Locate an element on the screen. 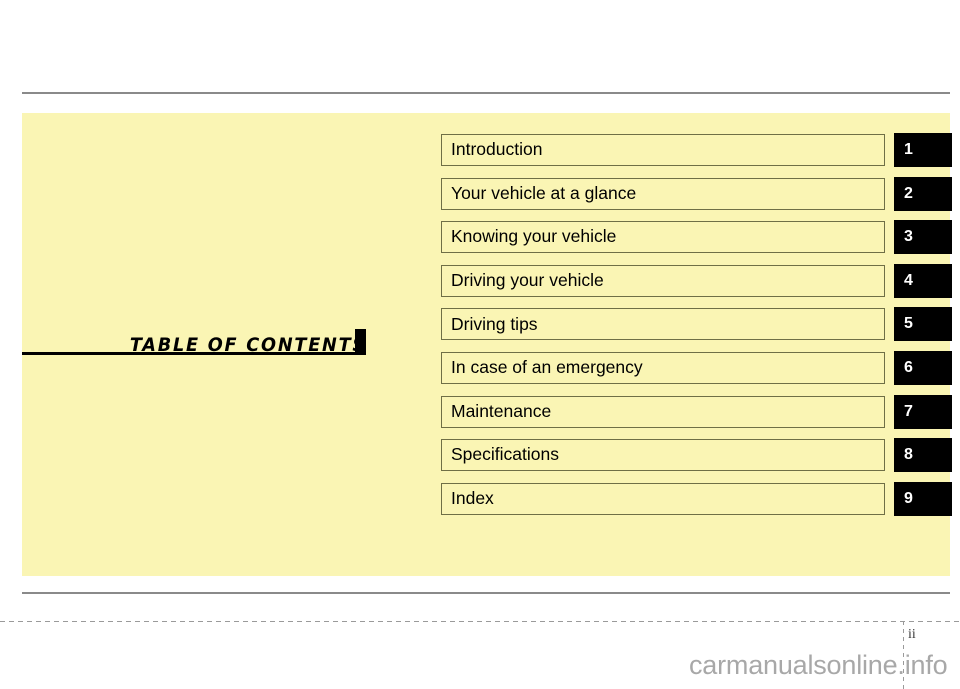  toc-entry-3: Knowing your vehicle is located at coordinates (663, 237).